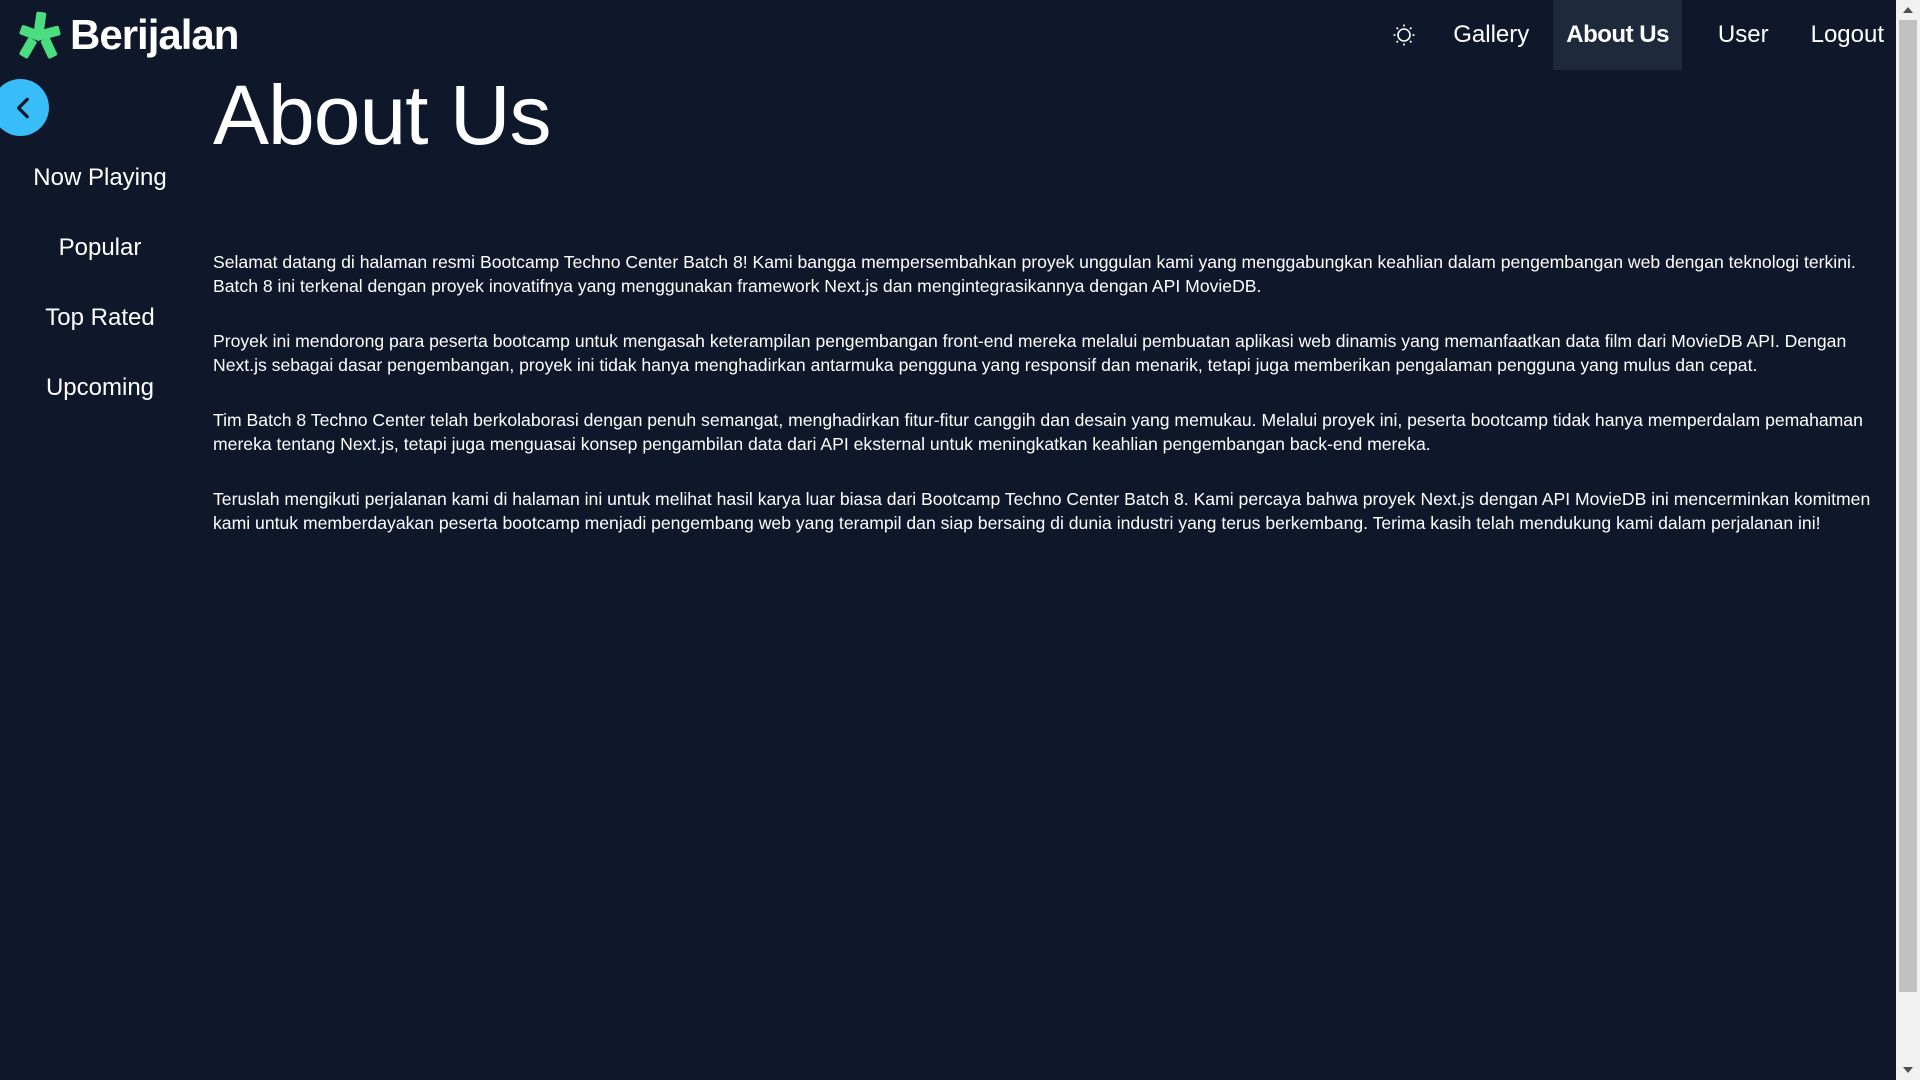 Image resolution: width=1920 pixels, height=1080 pixels. What do you see at coordinates (100, 185) in the screenshot?
I see `sidebar-item-now-playing: Now Playing` at bounding box center [100, 185].